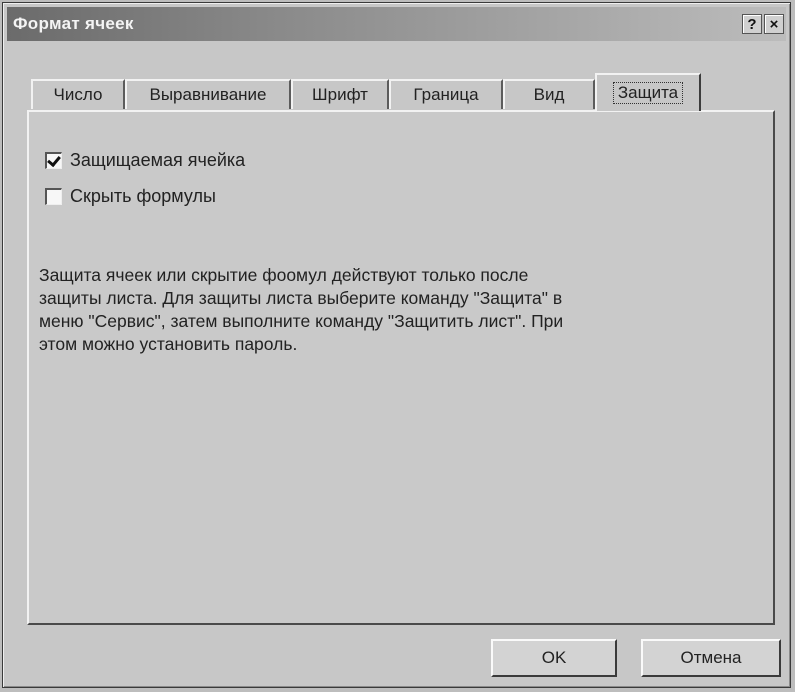 The image size is (795, 692). I want to click on locked-cell-option: Защищаемая ячейка, so click(145, 160).